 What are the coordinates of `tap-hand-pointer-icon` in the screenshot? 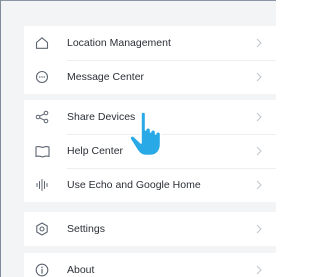 It's located at (150, 134).